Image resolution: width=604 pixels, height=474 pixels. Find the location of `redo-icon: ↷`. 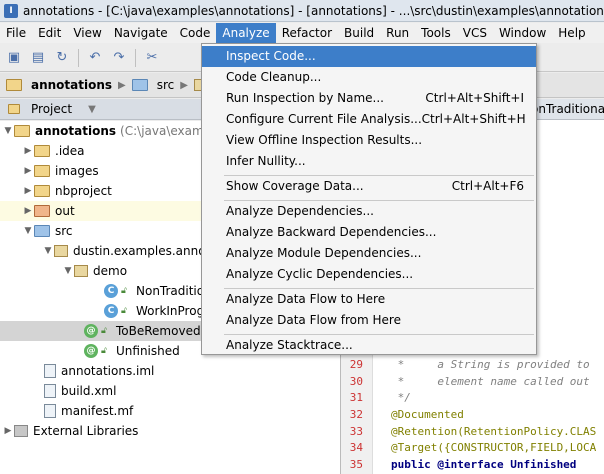

redo-icon: ↷ is located at coordinates (119, 58).